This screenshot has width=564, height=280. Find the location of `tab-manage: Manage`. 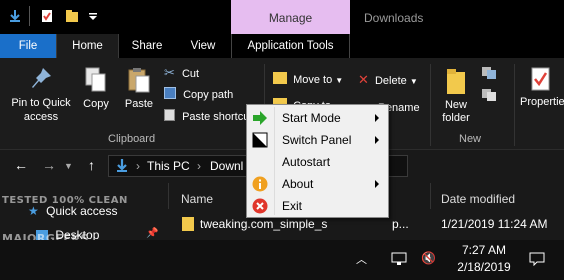

tab-manage: Manage is located at coordinates (290, 18).